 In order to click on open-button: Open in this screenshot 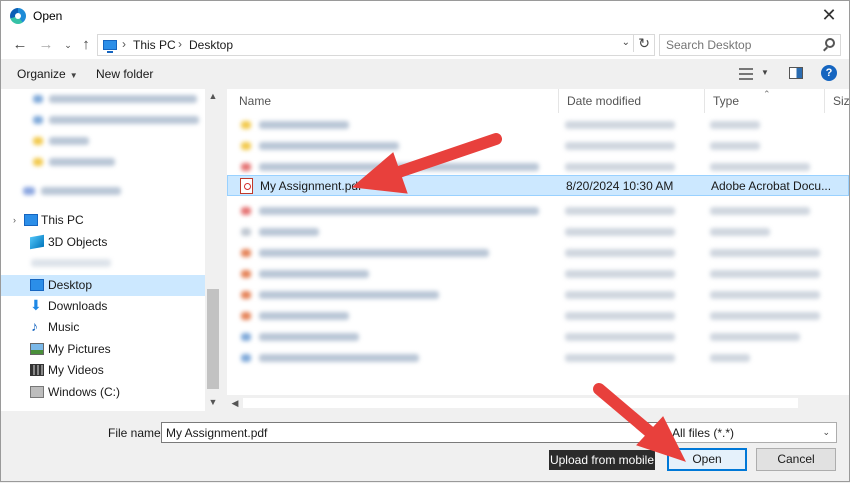, I will do `click(707, 459)`.